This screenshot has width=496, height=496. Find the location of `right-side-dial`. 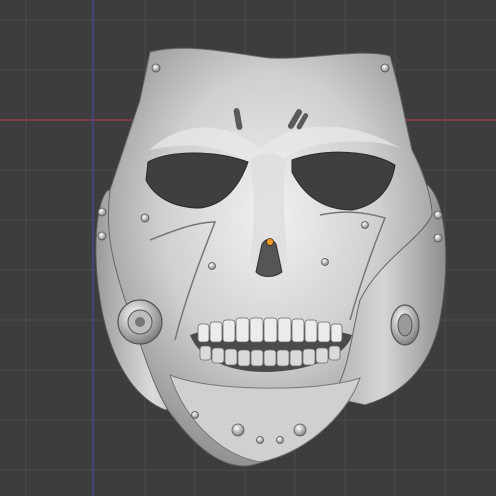

right-side-dial is located at coordinates (405, 325).